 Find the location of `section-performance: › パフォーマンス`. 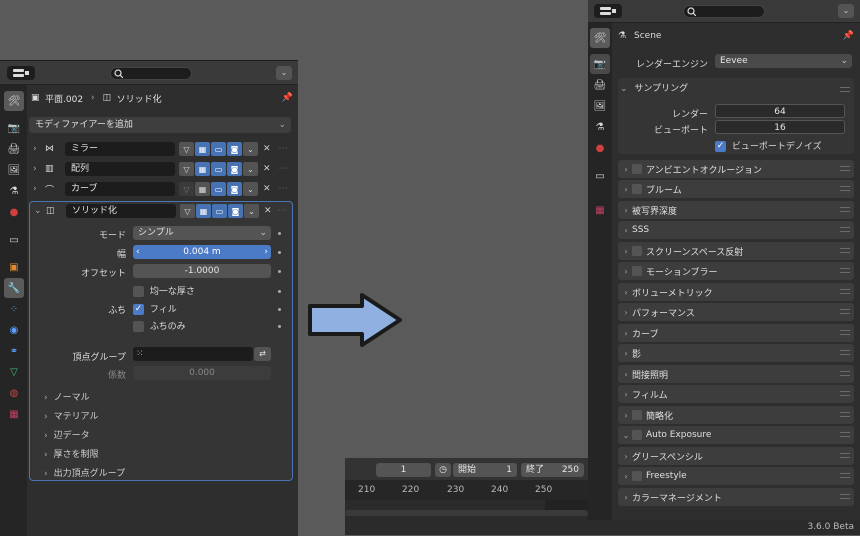

section-performance: › パフォーマンス is located at coordinates (736, 312).